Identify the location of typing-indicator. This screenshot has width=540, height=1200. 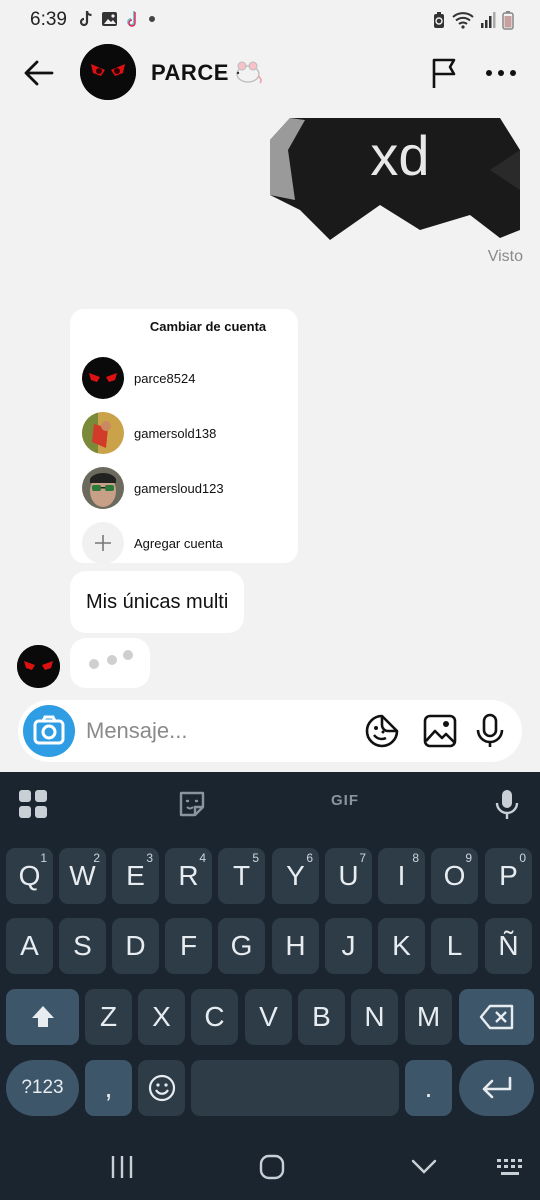
(110, 663).